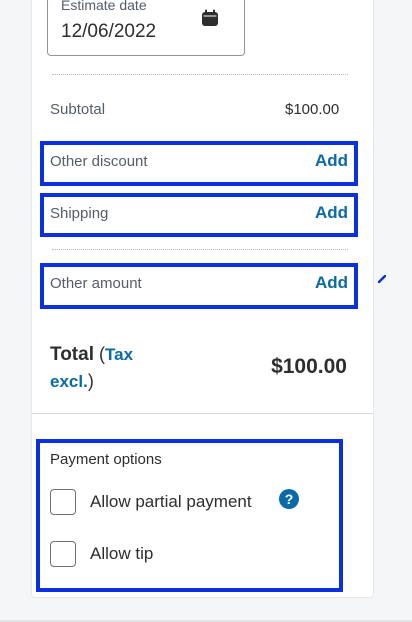 This screenshot has width=412, height=622. What do you see at coordinates (199, 286) in the screenshot?
I see `other-amount-row: Other amount Add` at bounding box center [199, 286].